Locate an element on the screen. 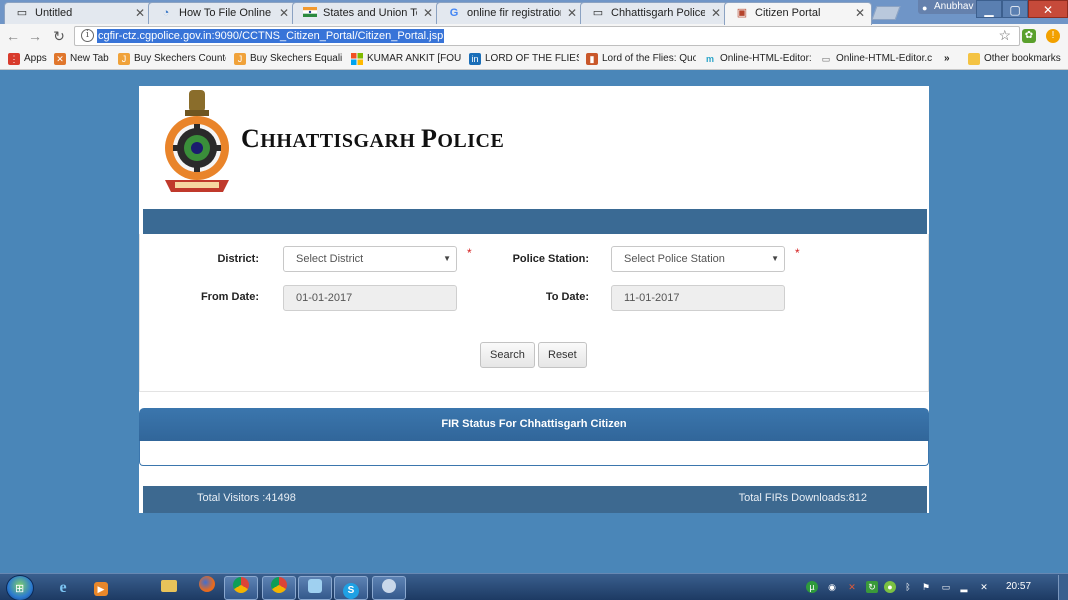  tab-title: online fir registration cl is located at coordinates (514, 13).